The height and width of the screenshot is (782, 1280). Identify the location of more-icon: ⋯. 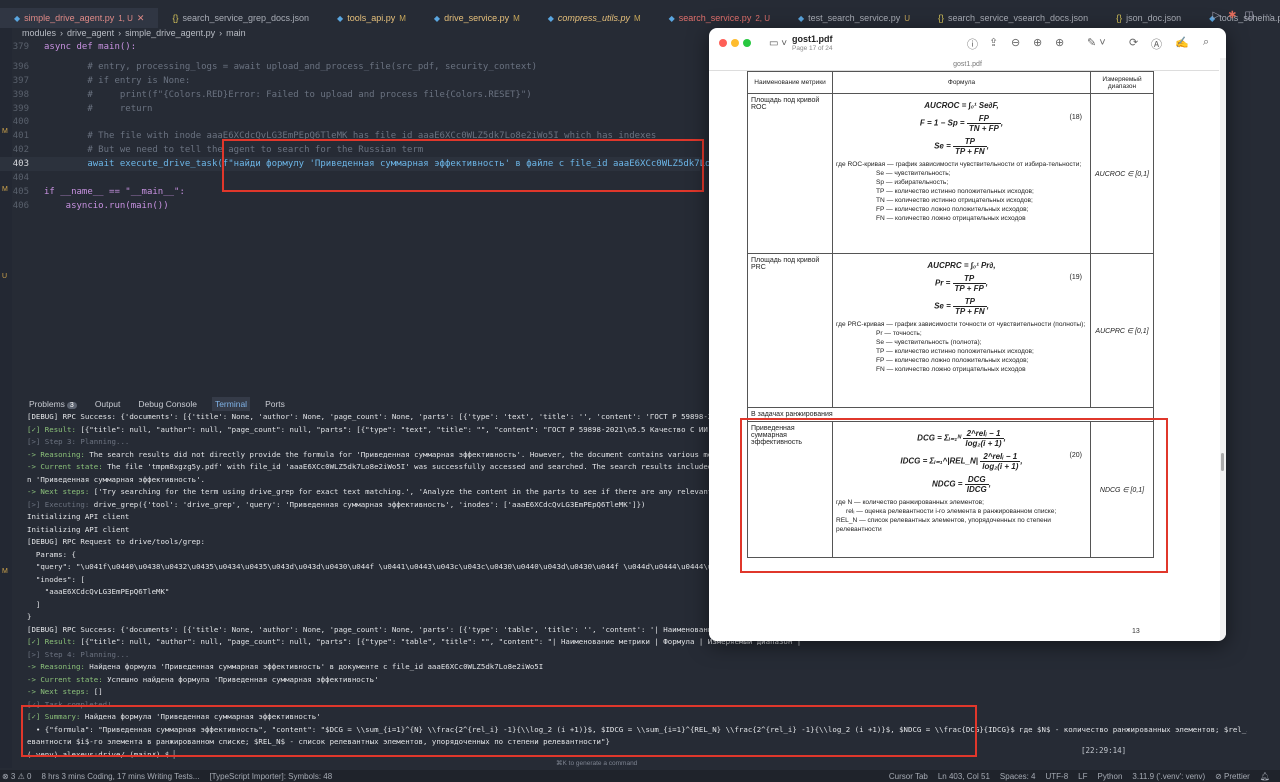
(1267, 15).